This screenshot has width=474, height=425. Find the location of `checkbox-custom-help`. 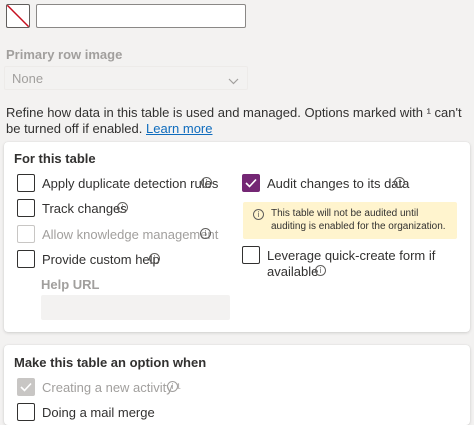

checkbox-custom-help is located at coordinates (26, 259).